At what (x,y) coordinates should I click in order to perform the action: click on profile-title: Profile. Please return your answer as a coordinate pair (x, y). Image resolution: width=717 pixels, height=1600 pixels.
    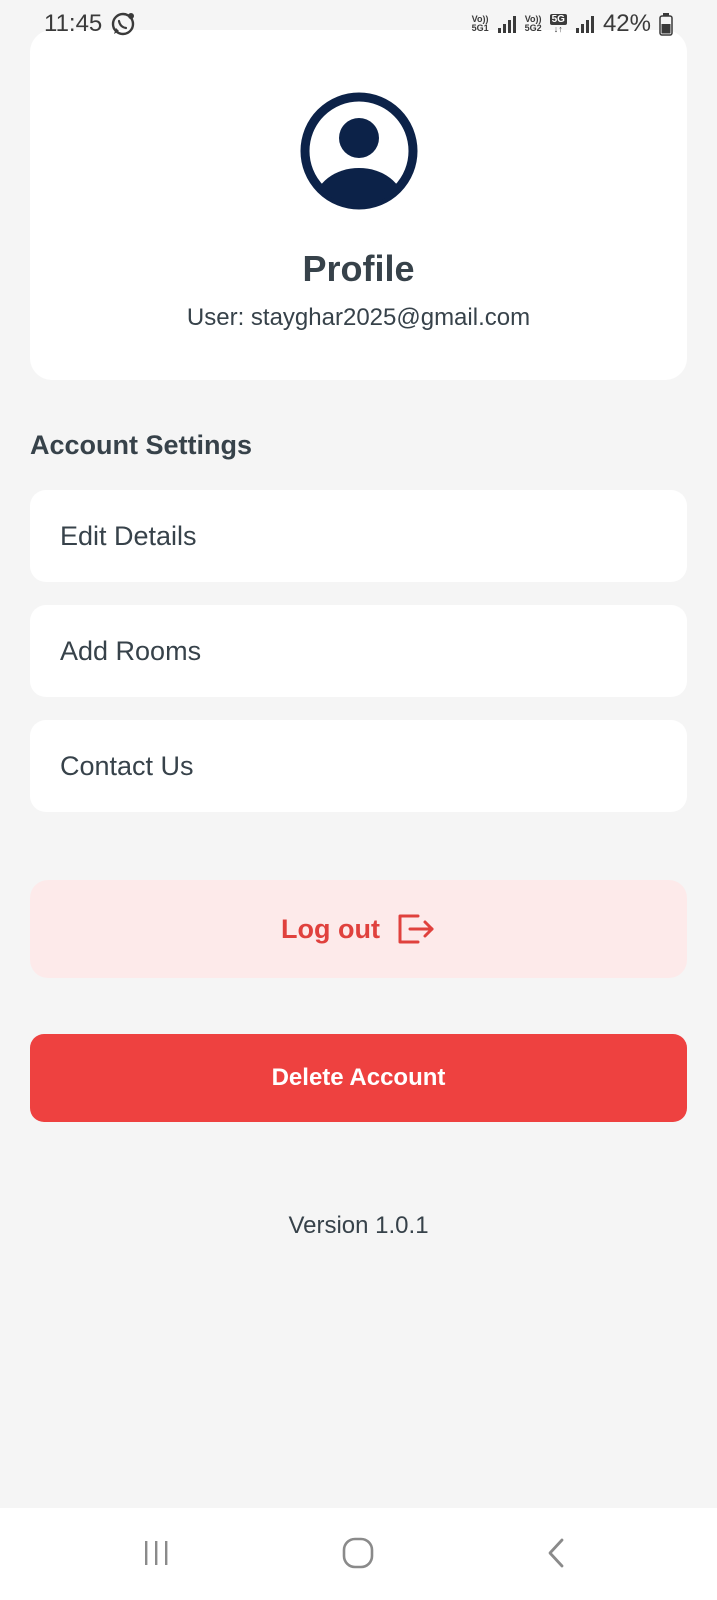
    Looking at the image, I should click on (358, 268).